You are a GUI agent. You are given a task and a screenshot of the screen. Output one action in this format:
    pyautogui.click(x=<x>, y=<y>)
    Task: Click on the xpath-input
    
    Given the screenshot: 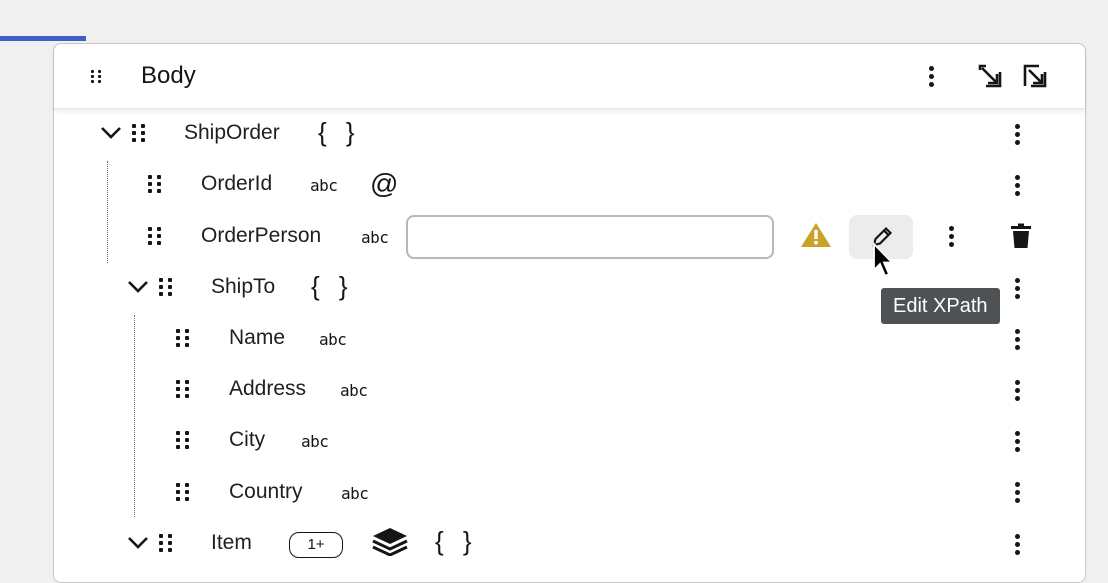 What is the action you would take?
    pyautogui.click(x=590, y=237)
    